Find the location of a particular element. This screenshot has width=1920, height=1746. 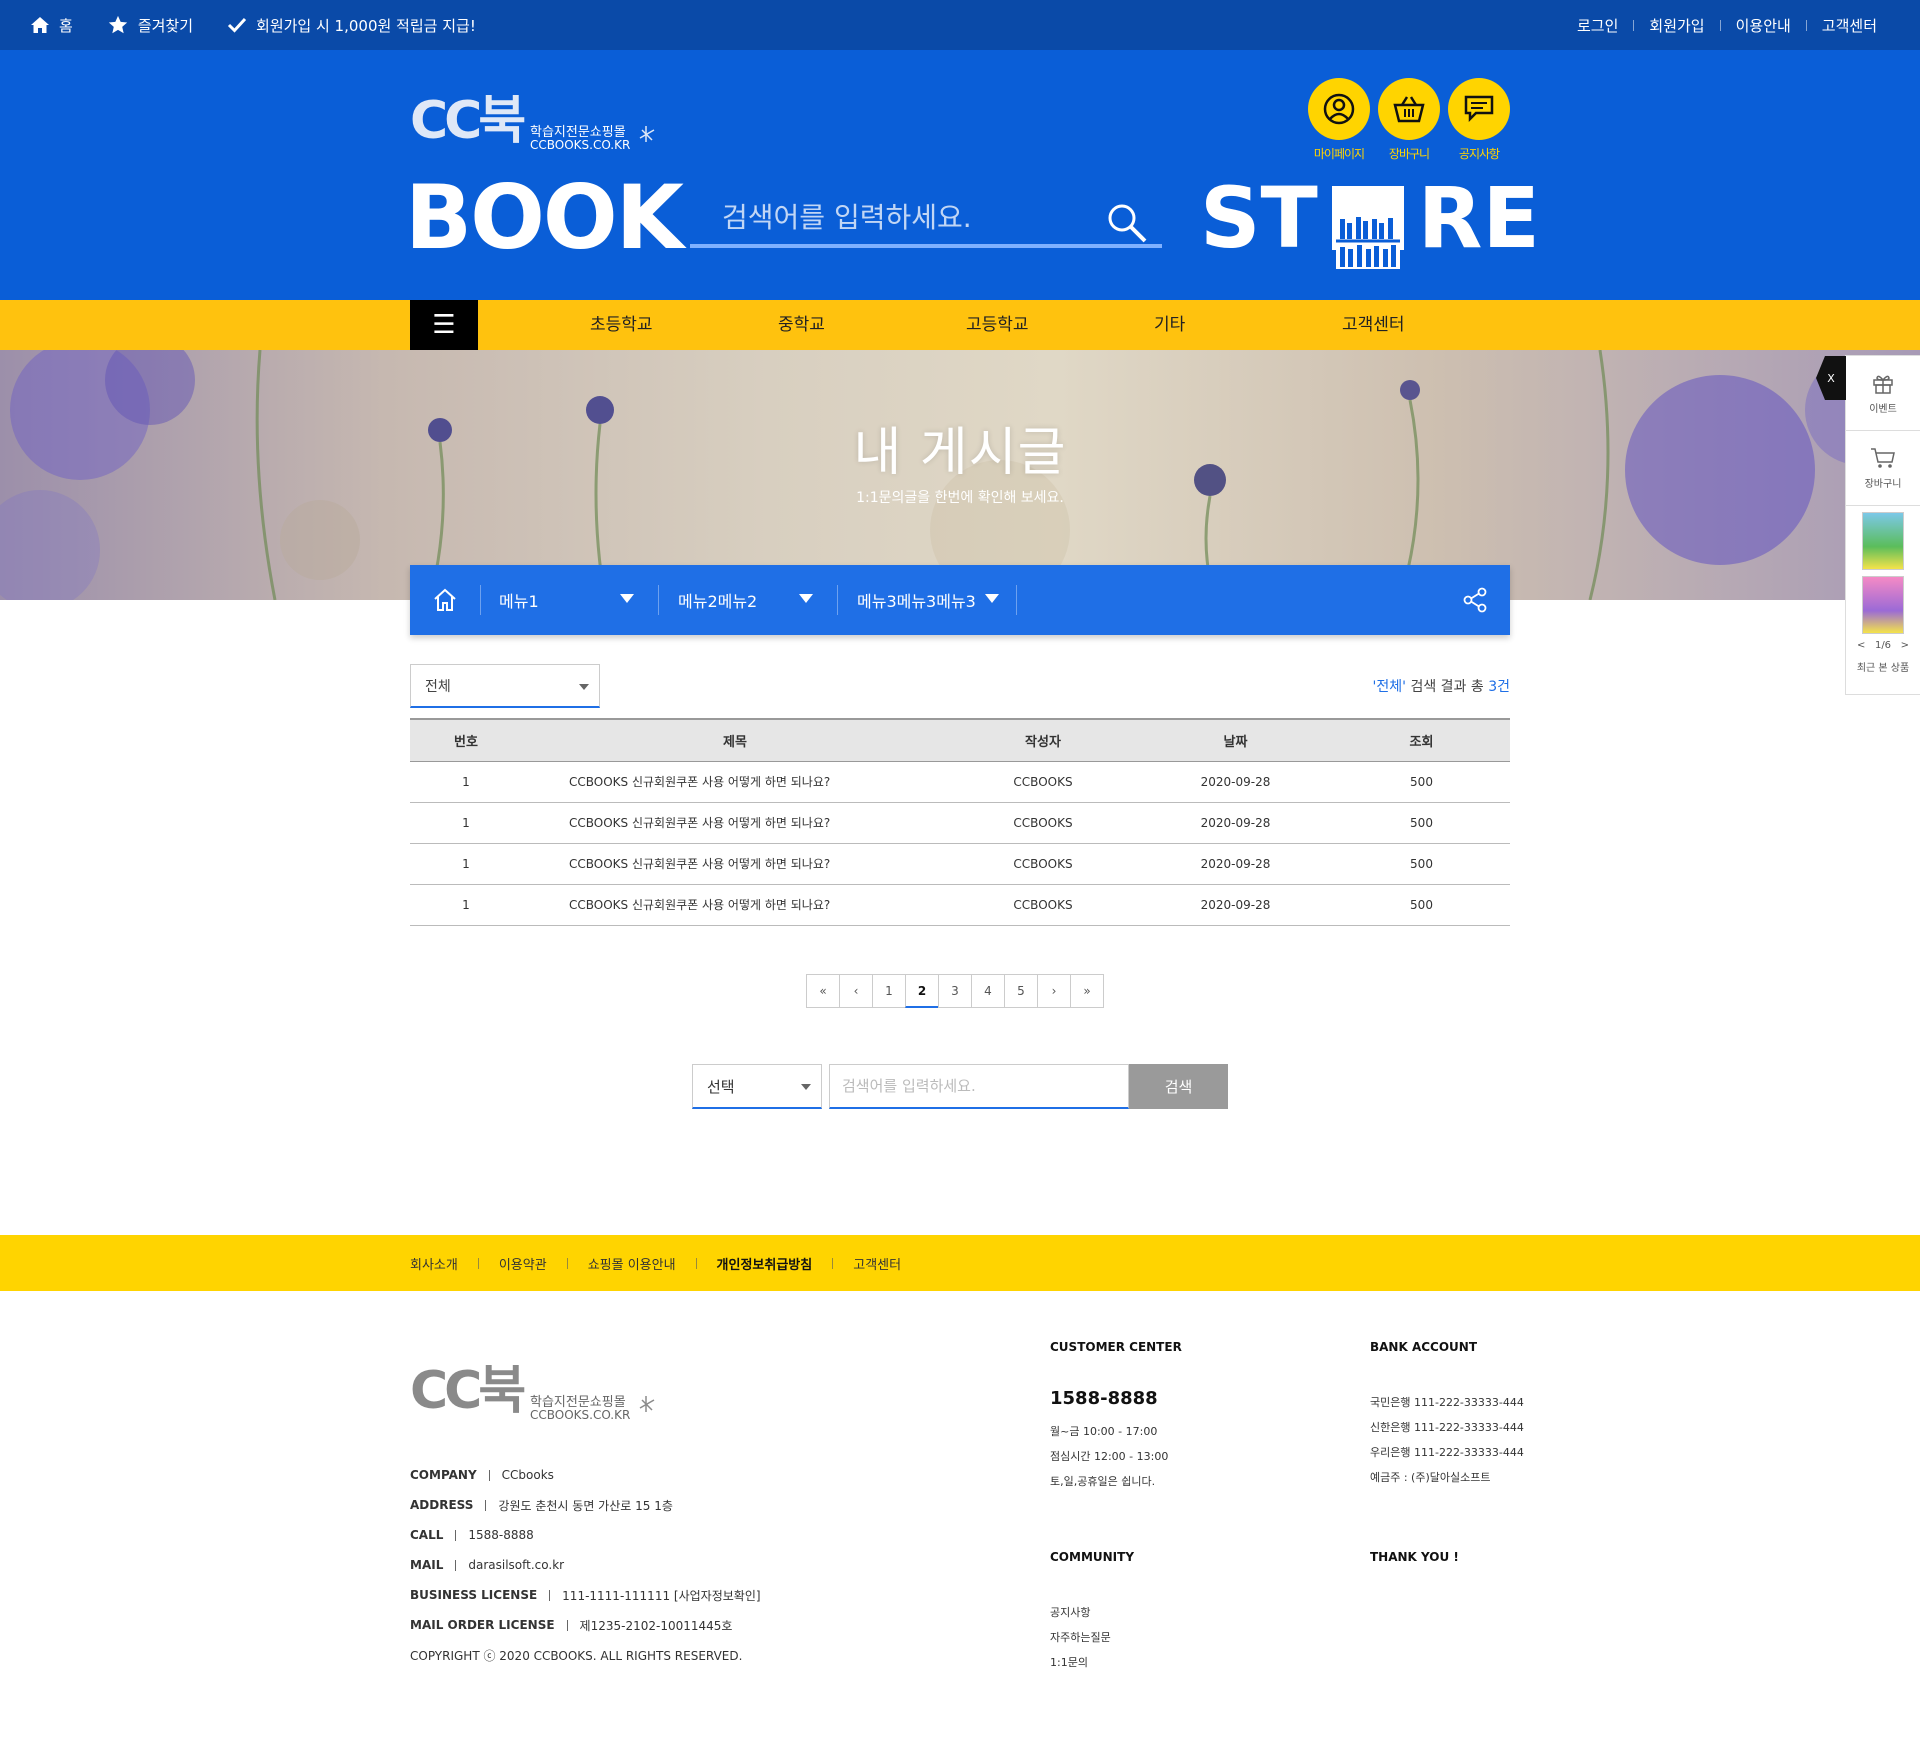

signup-promo: 회원가입 시 1,000원 적립금 지급! is located at coordinates (351, 25).